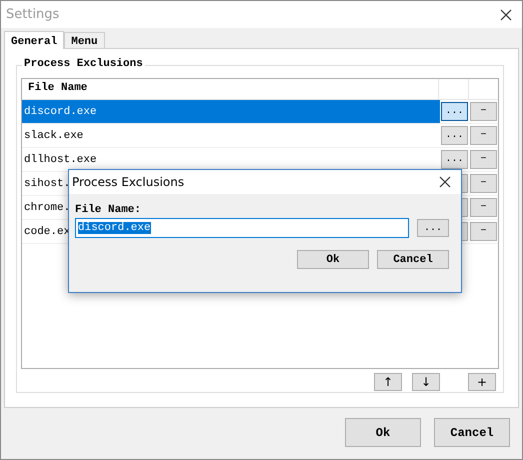 The image size is (523, 460). I want to click on tab: Menu, so click(84, 40).